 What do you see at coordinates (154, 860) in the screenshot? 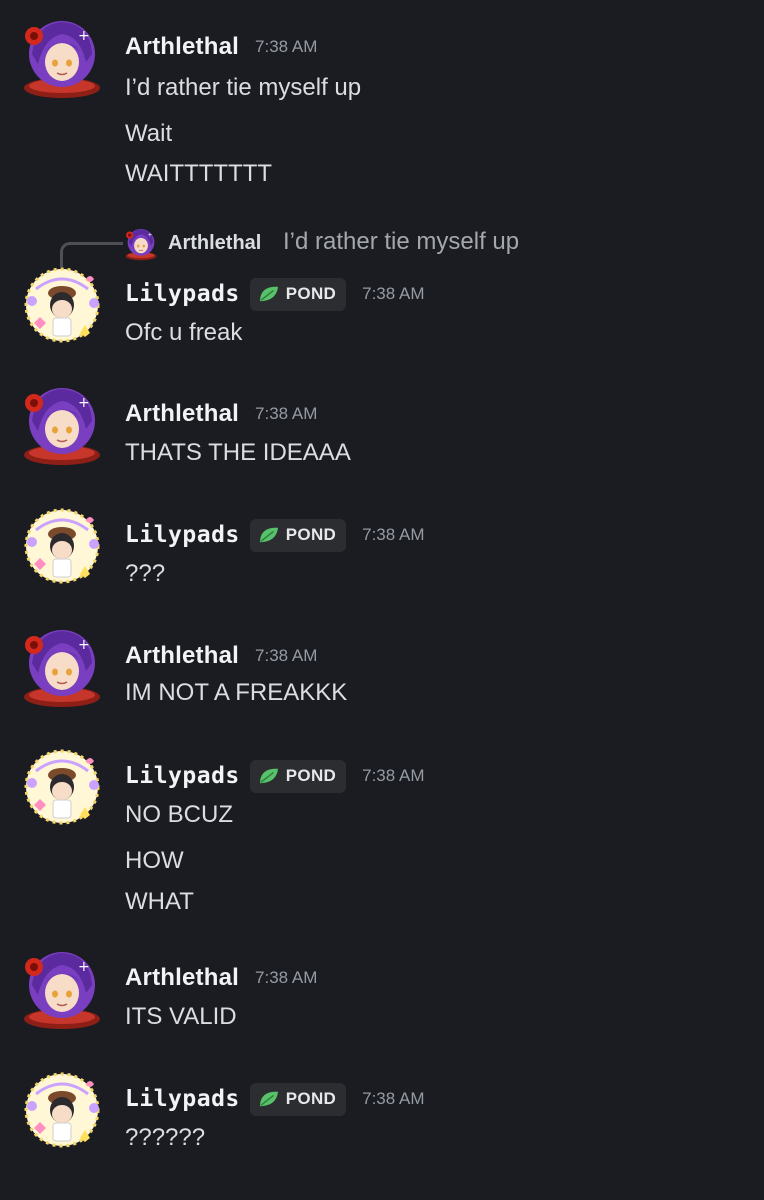
I see `message-text: HOW` at bounding box center [154, 860].